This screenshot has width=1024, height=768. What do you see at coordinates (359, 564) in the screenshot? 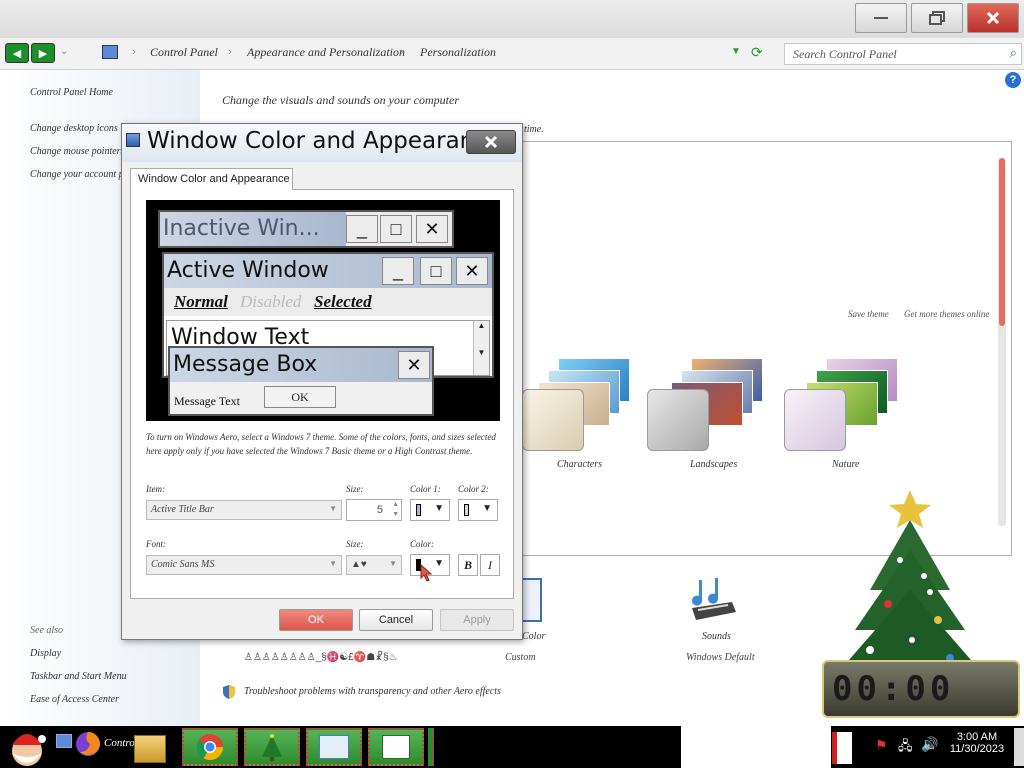
I see `font-size-value: ▲♥` at bounding box center [359, 564].